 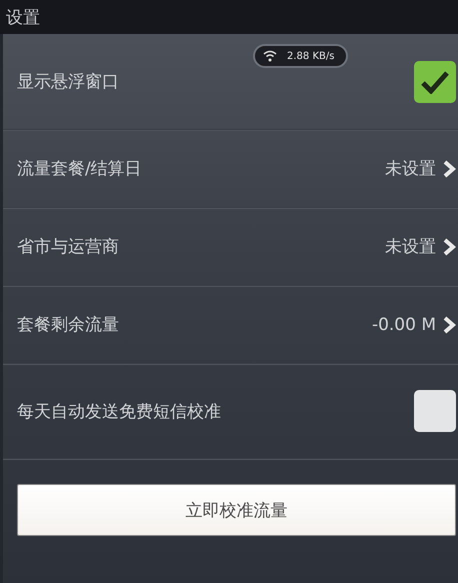 What do you see at coordinates (236, 510) in the screenshot?
I see `calibrate-button: 立即校准流量` at bounding box center [236, 510].